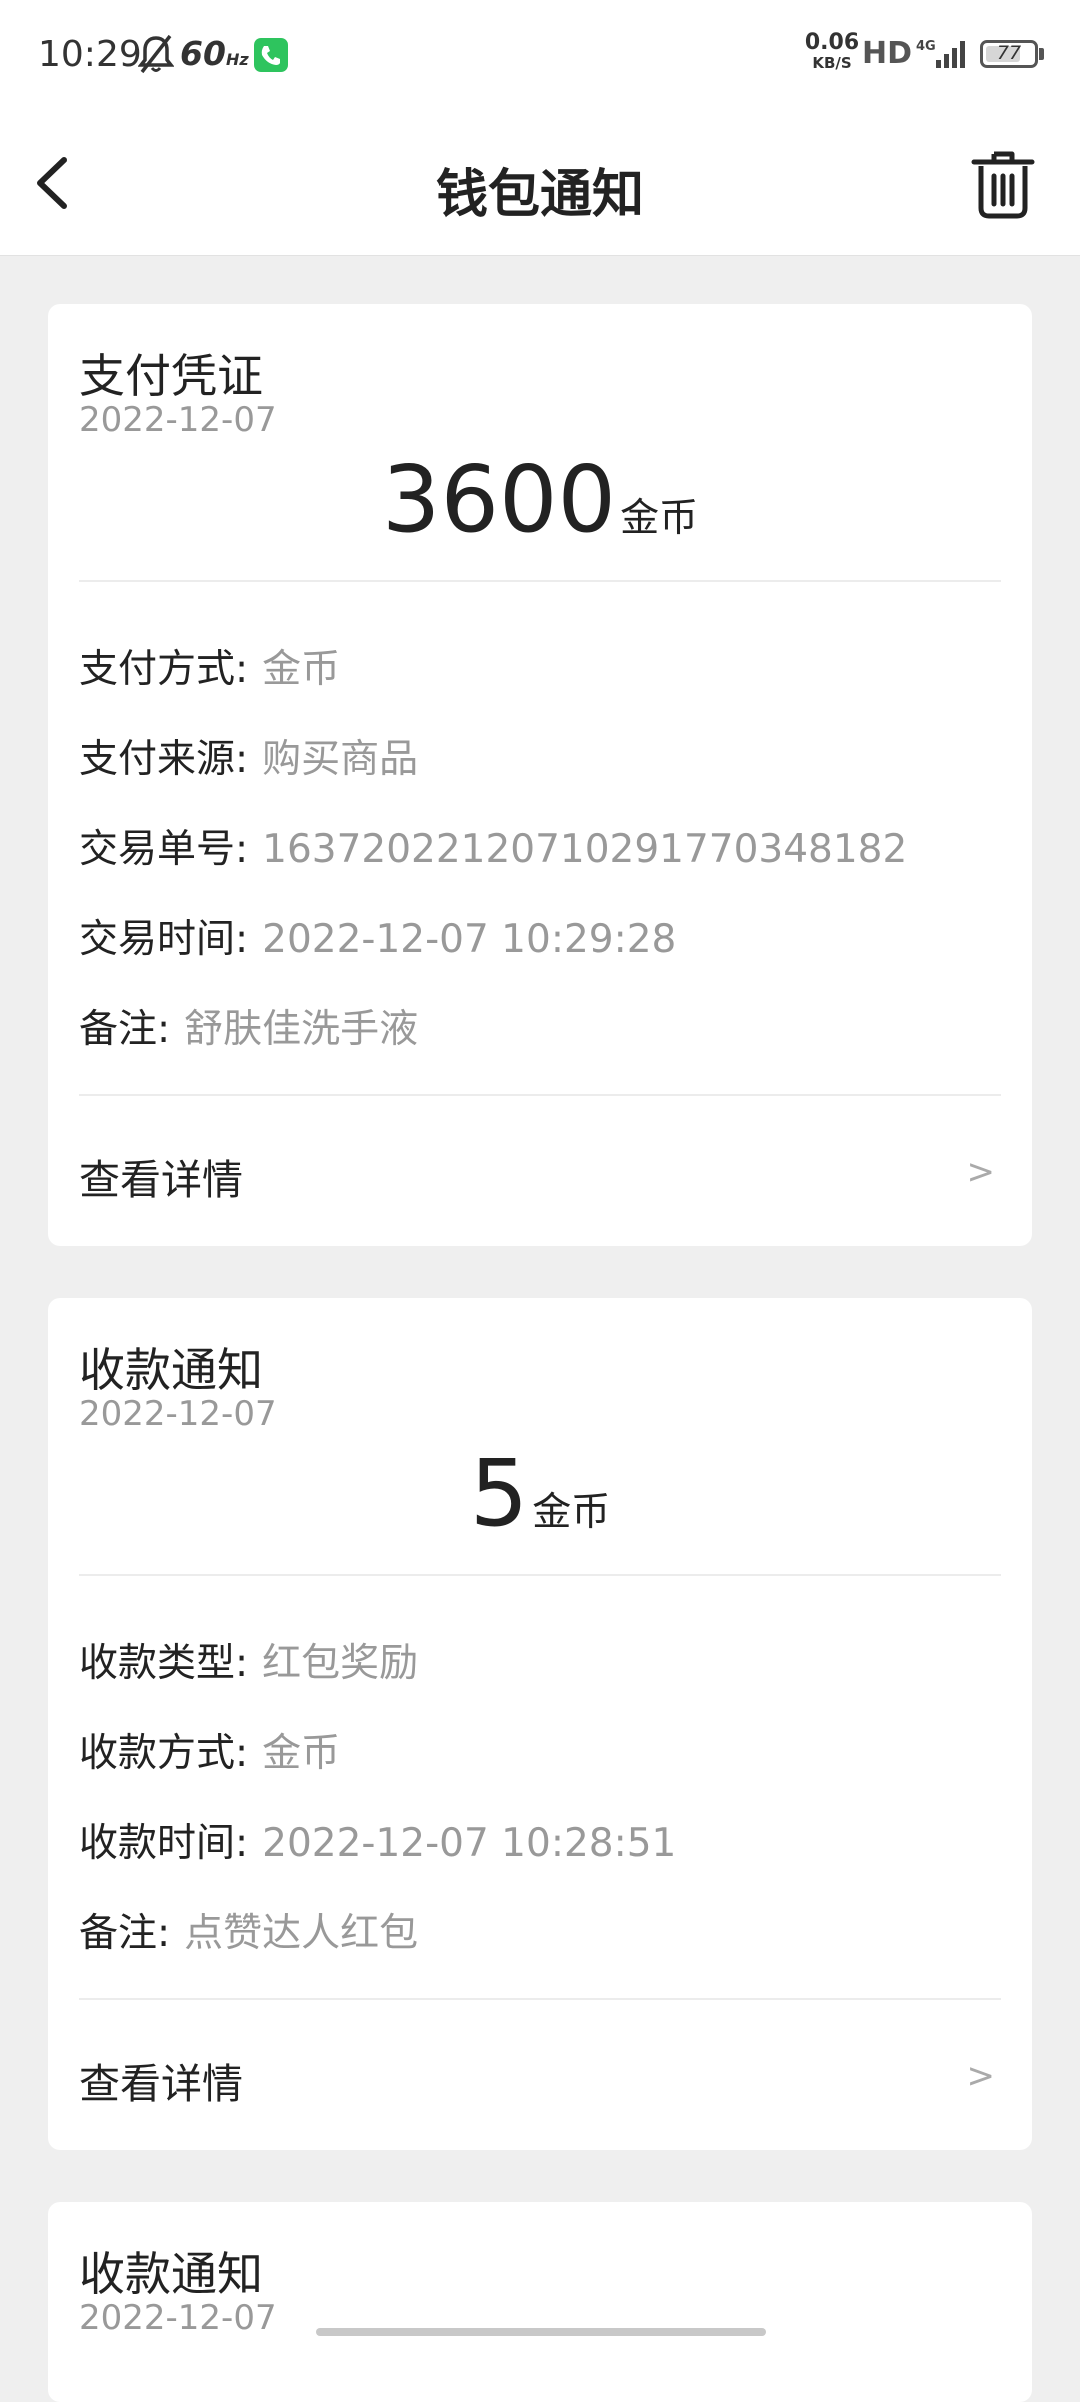 The height and width of the screenshot is (2402, 1080). I want to click on trash-icon, so click(1003, 185).